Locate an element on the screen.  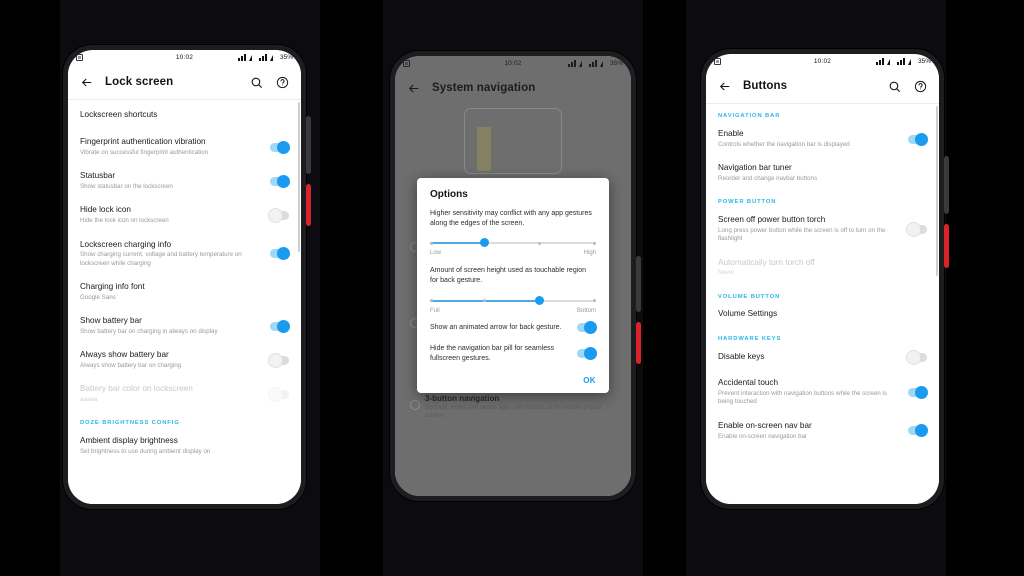
list-item-disabled: Battery bar color on lockscreen aaaaa is located at coordinates (184, 394).